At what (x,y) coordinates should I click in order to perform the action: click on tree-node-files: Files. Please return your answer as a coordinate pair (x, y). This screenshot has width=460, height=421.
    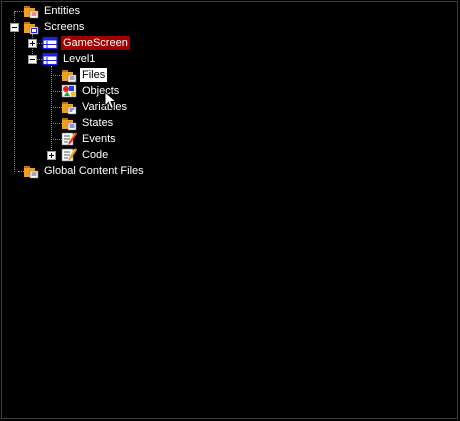
    Looking at the image, I should click on (84, 75).